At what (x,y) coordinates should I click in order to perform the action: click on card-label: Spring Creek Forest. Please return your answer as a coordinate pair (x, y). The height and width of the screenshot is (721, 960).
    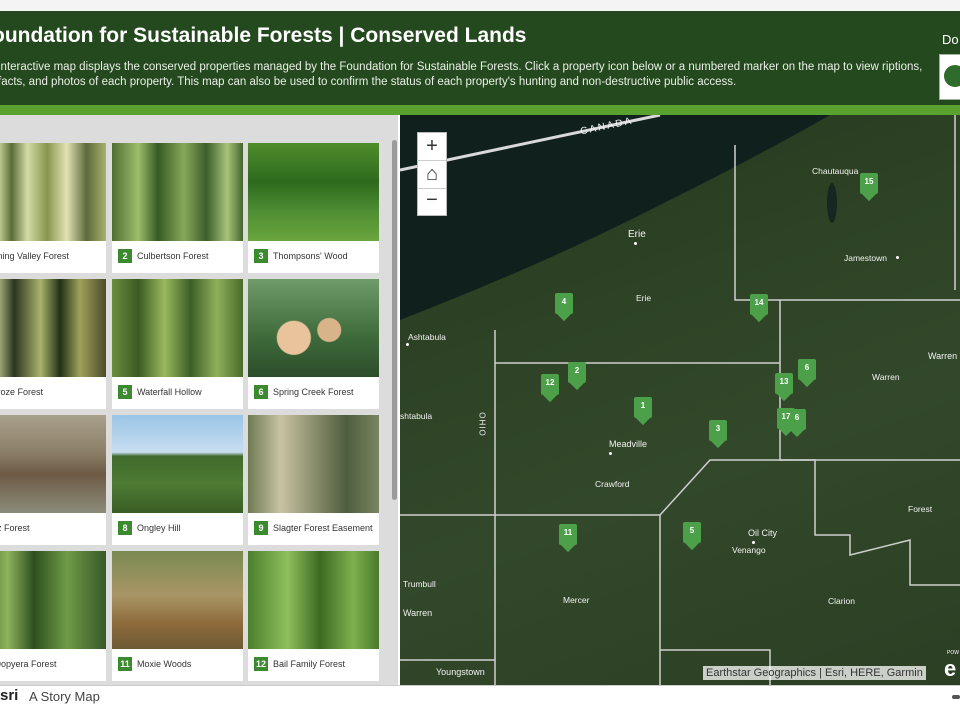
    Looking at the image, I should click on (313, 392).